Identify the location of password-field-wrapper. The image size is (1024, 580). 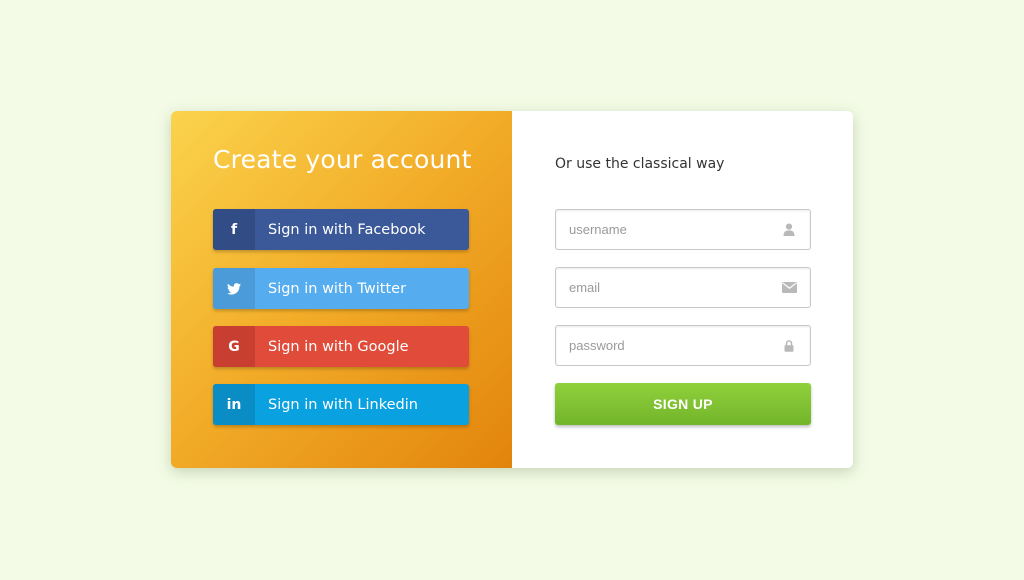
(683, 345).